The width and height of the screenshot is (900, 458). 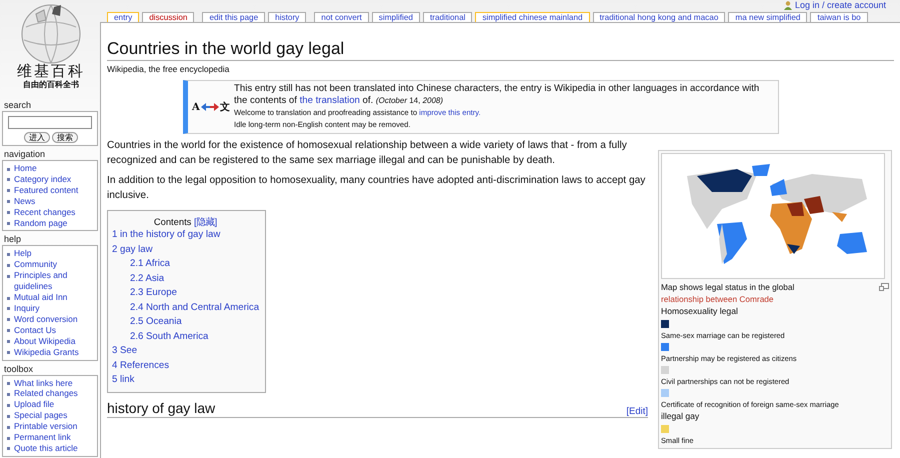 I want to click on sidebar-link: Permanent link, so click(x=42, y=437).